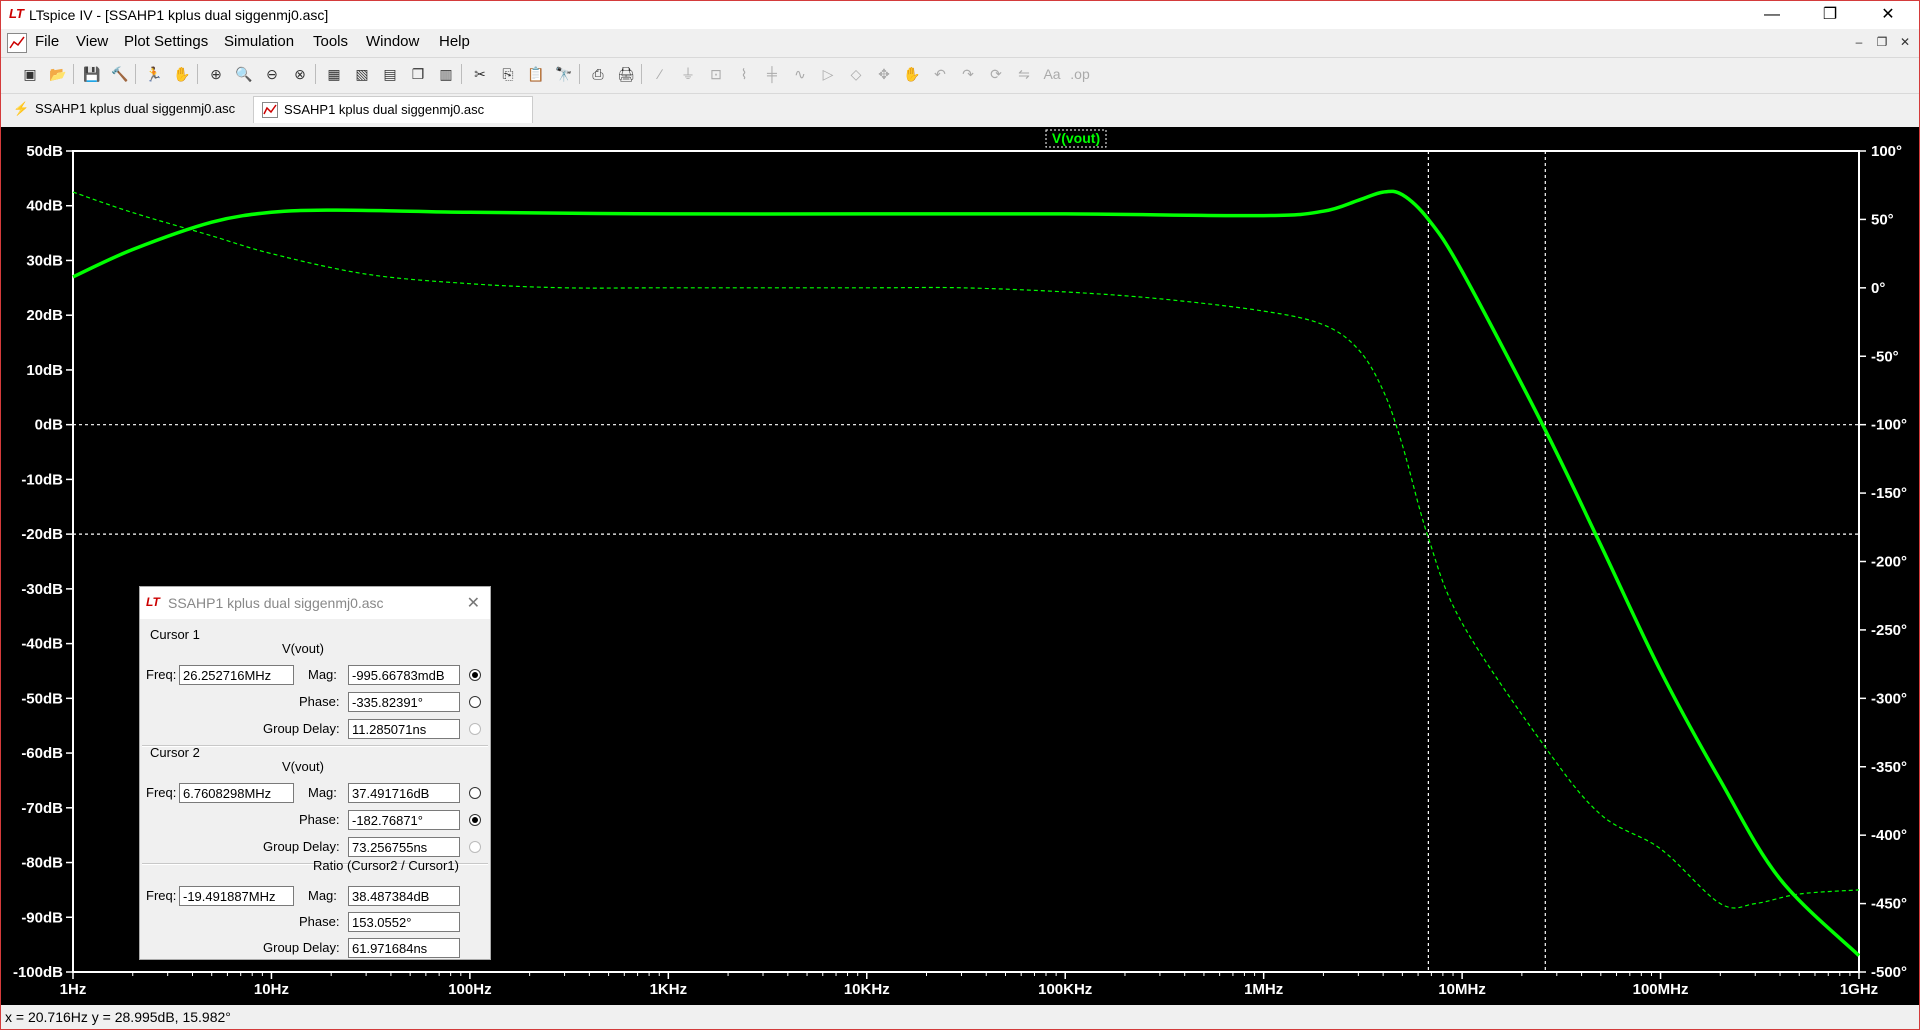 The height and width of the screenshot is (1030, 1920). Describe the element at coordinates (166, 41) in the screenshot. I see `menu-plot-settings: Plot Settings` at that location.